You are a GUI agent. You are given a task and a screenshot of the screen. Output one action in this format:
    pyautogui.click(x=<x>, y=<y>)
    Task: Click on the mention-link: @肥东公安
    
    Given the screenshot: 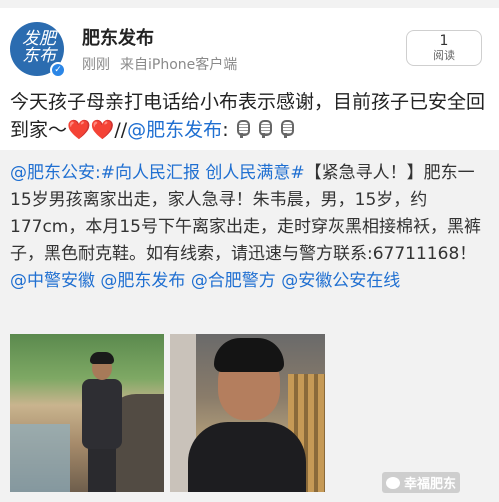 What is the action you would take?
    pyautogui.click(x=52, y=173)
    